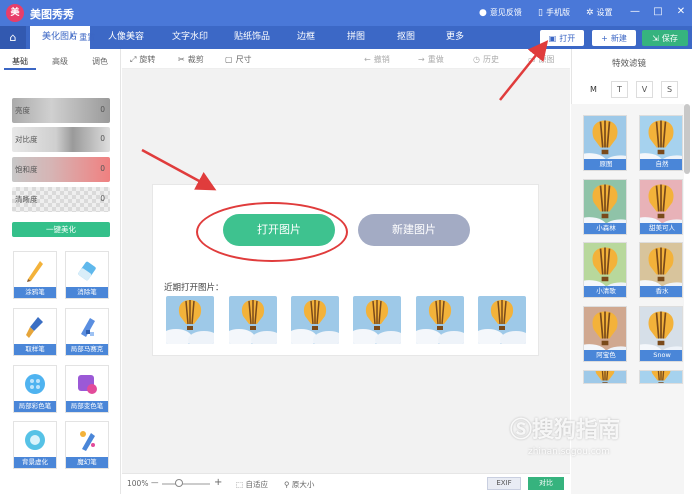 Image resolution: width=692 pixels, height=494 pixels. What do you see at coordinates (194, 288) in the screenshot?
I see `recent-images-label: 近期打开图片：` at bounding box center [194, 288].